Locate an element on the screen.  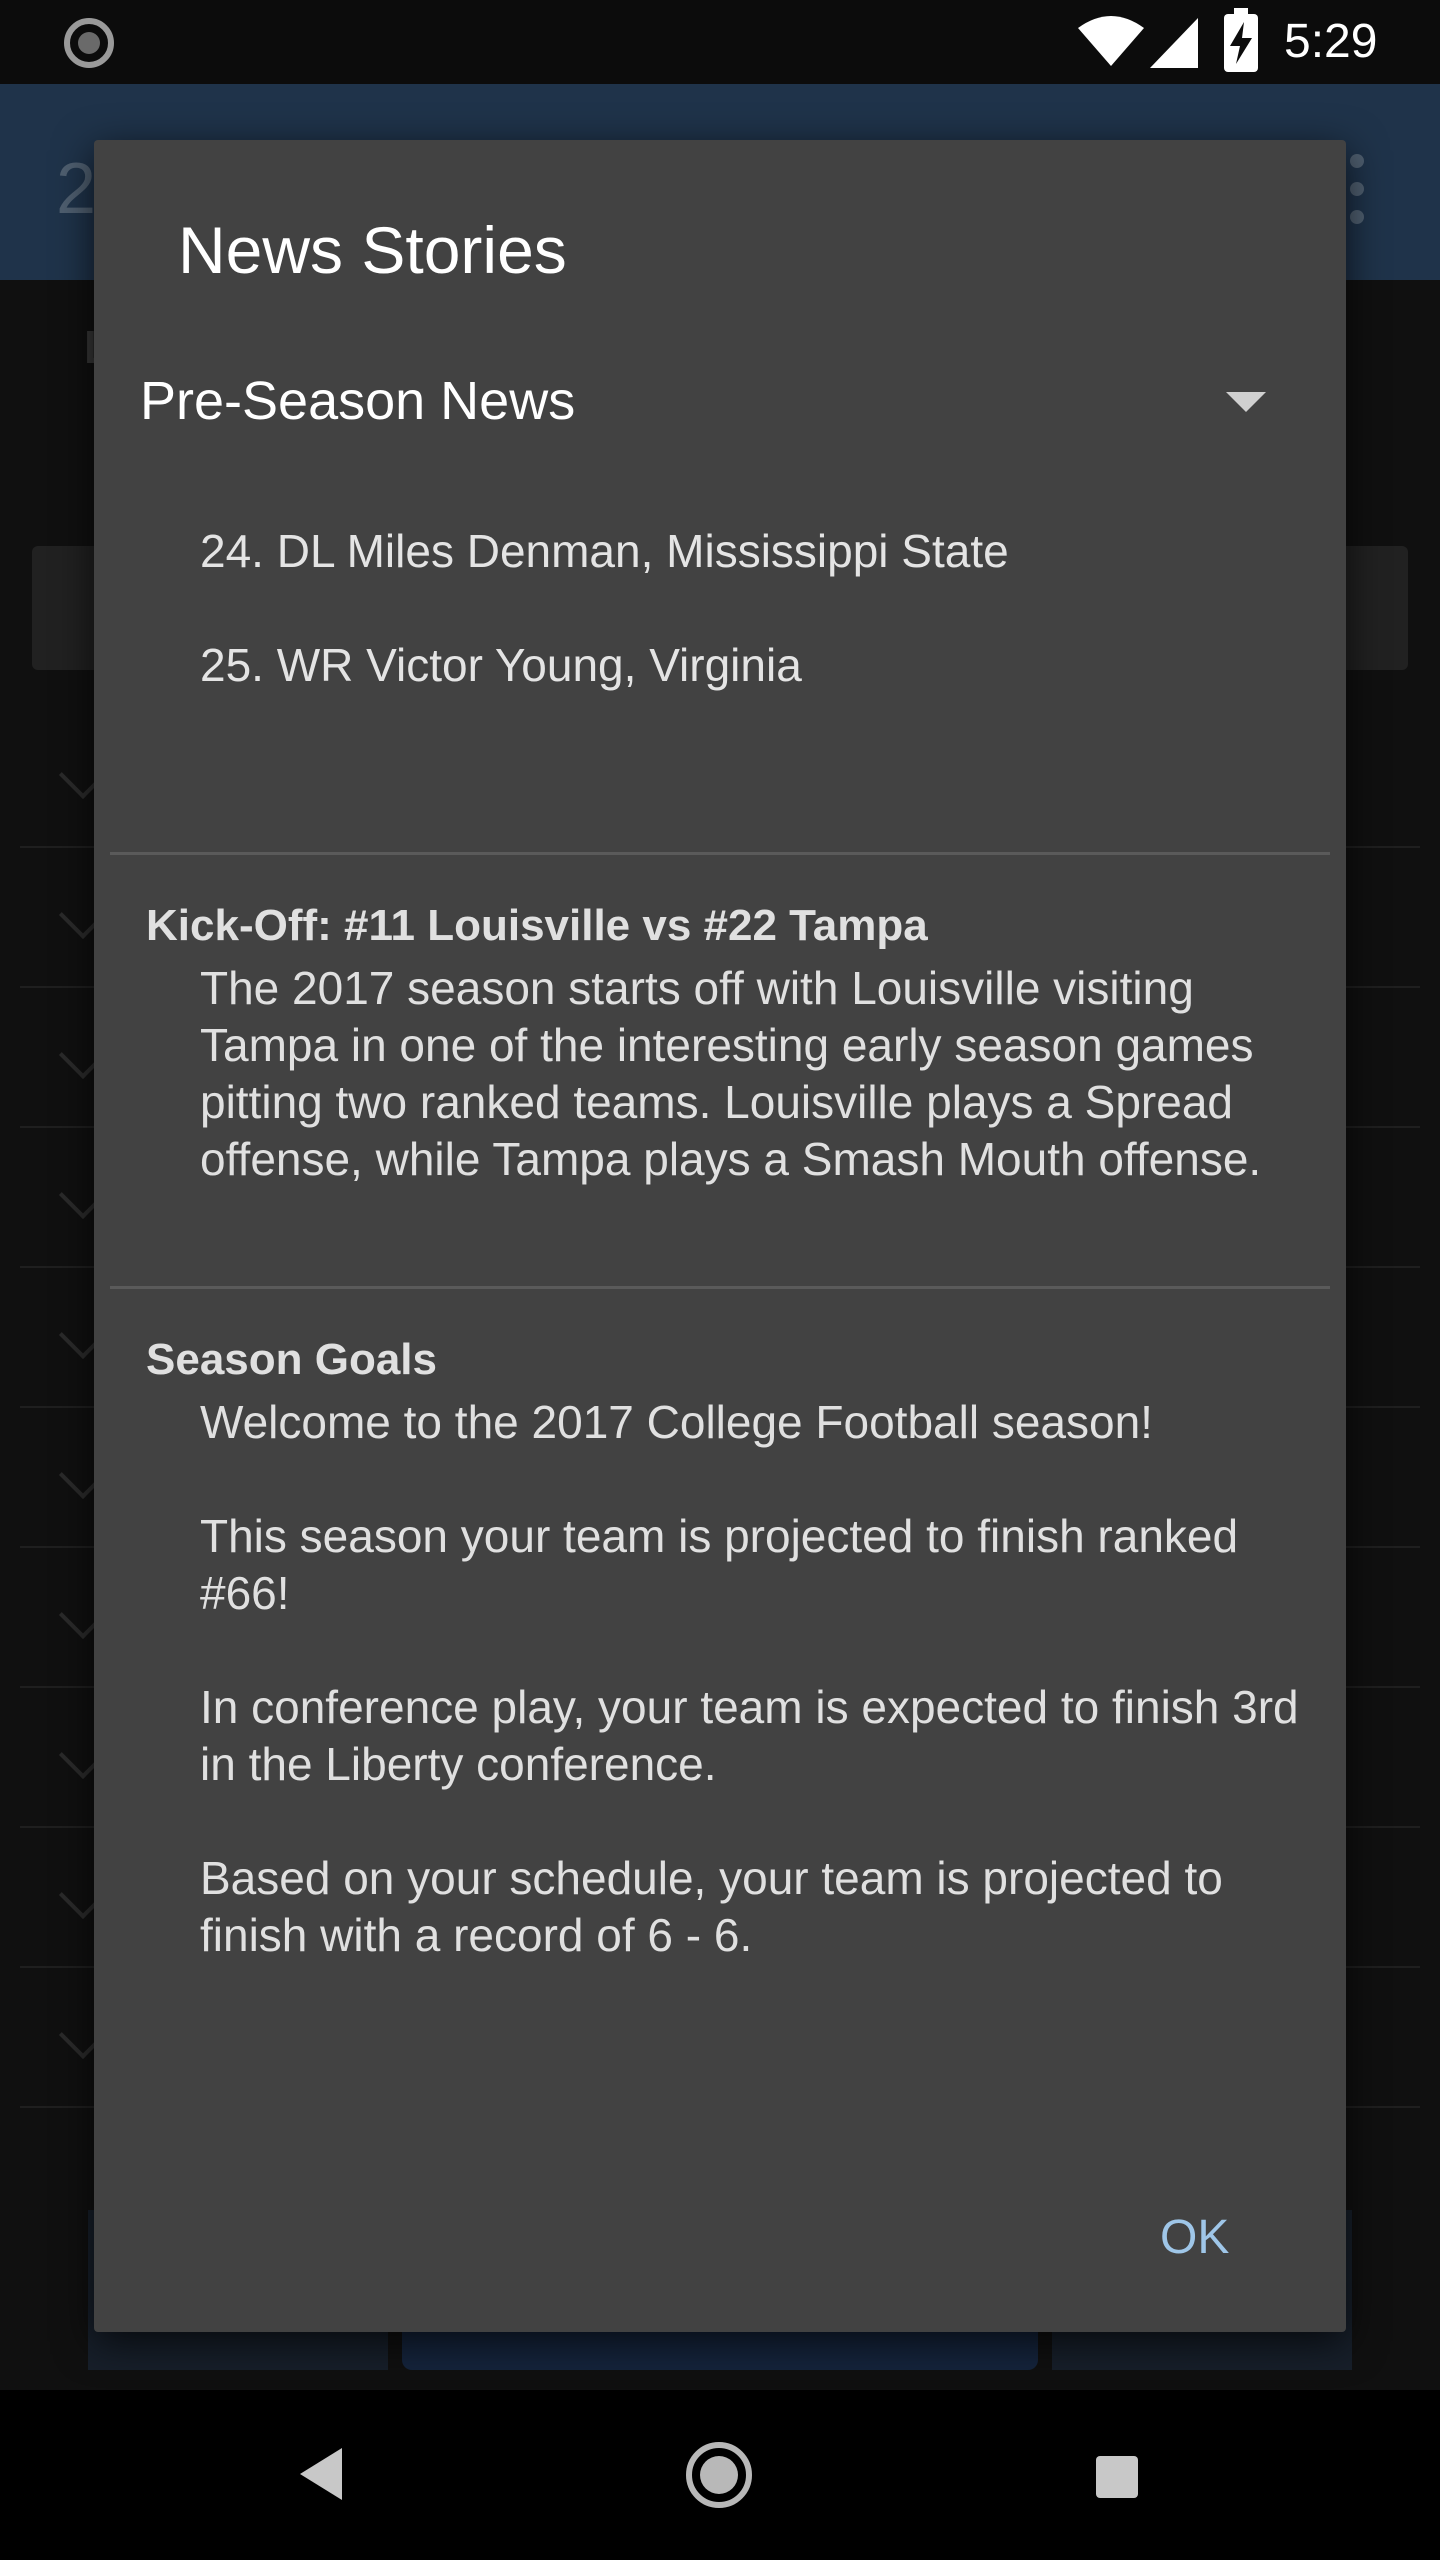
sync-status-icon is located at coordinates (89, 43).